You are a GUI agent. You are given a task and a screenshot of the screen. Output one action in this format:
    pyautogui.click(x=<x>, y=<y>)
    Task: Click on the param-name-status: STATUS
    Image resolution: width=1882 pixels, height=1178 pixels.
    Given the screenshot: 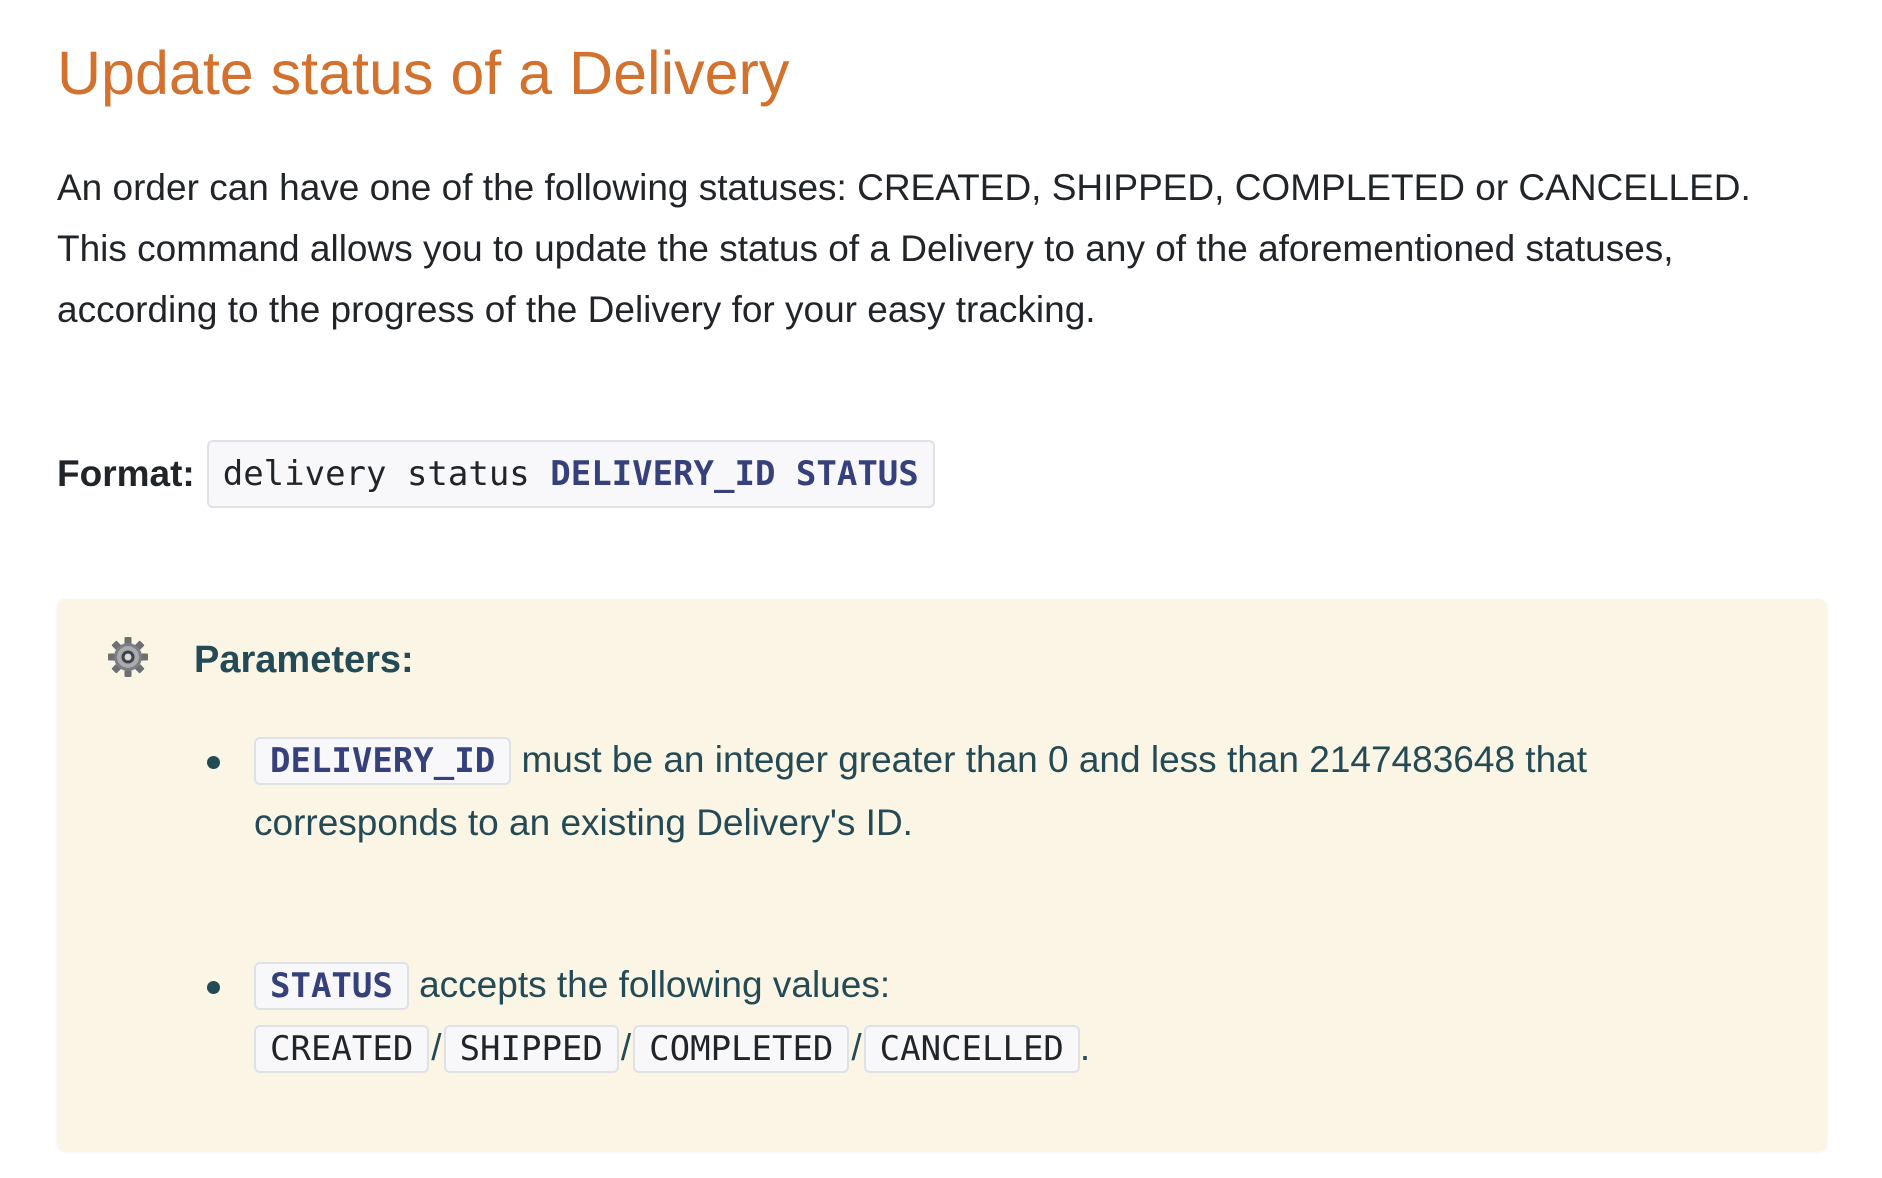 What is the action you would take?
    pyautogui.click(x=331, y=986)
    